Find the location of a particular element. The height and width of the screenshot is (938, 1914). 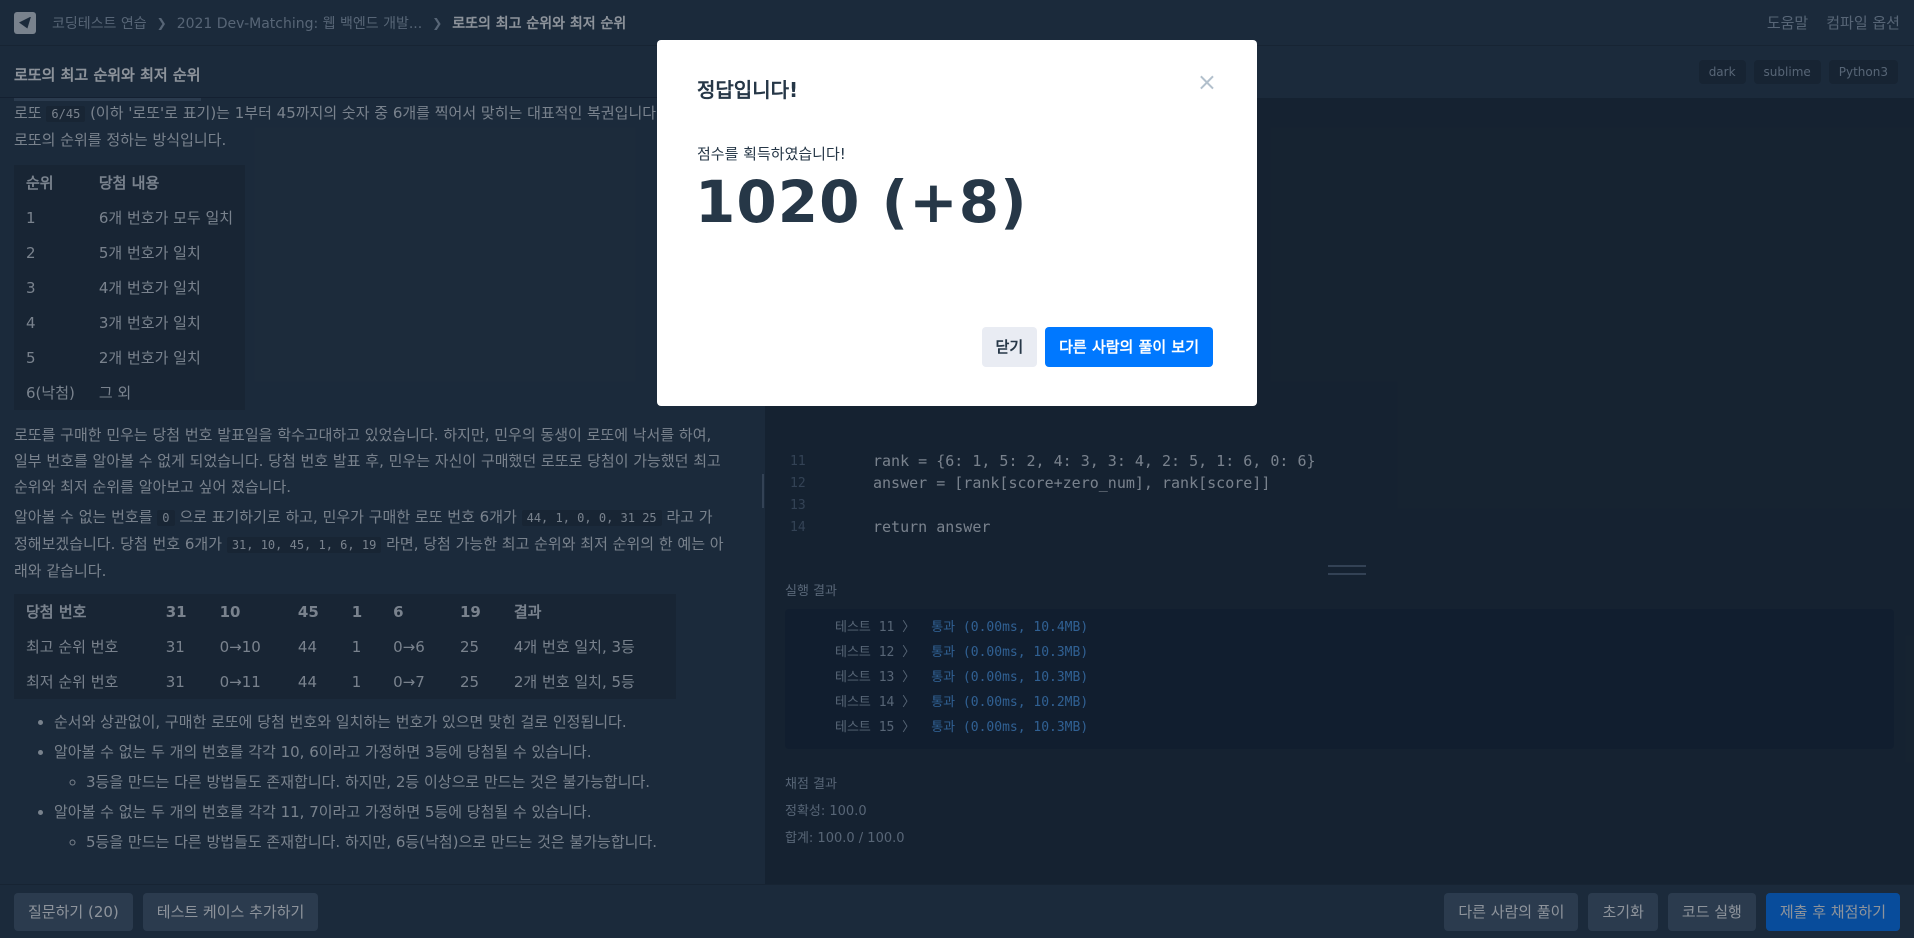

modal-subtitle: 점수를 획득하였습니다! is located at coordinates (771, 154).